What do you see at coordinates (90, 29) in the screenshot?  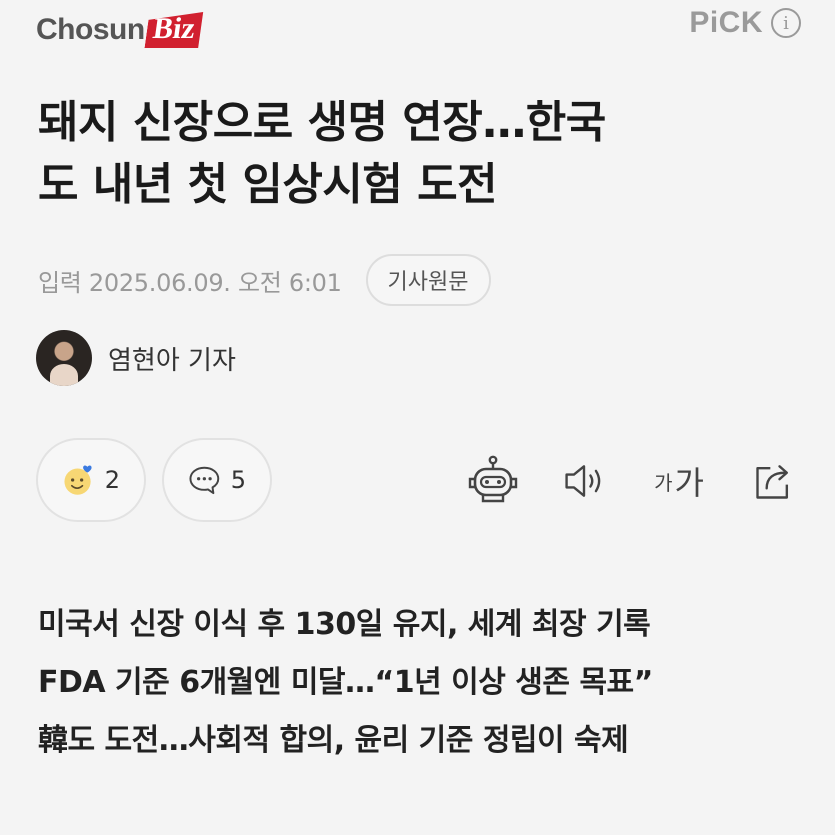 I see `logo-text: Chosun` at bounding box center [90, 29].